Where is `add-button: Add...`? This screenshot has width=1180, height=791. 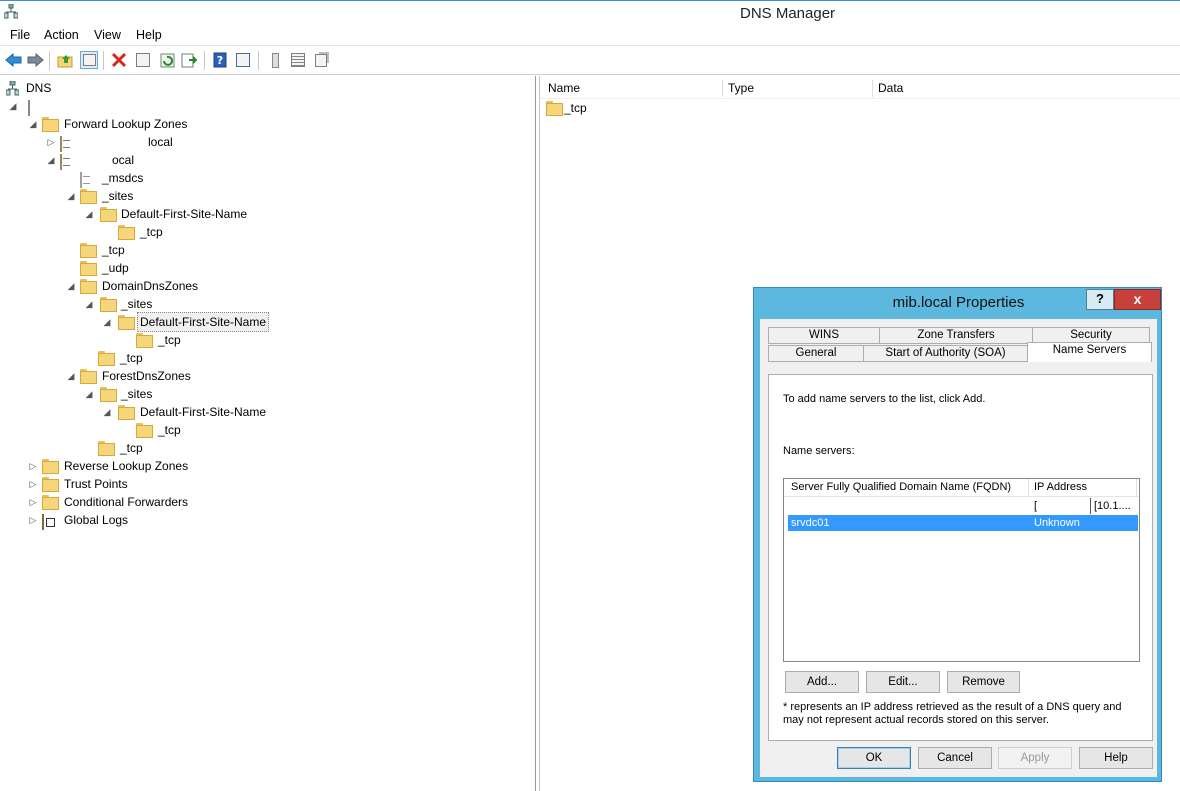
add-button: Add... is located at coordinates (822, 682).